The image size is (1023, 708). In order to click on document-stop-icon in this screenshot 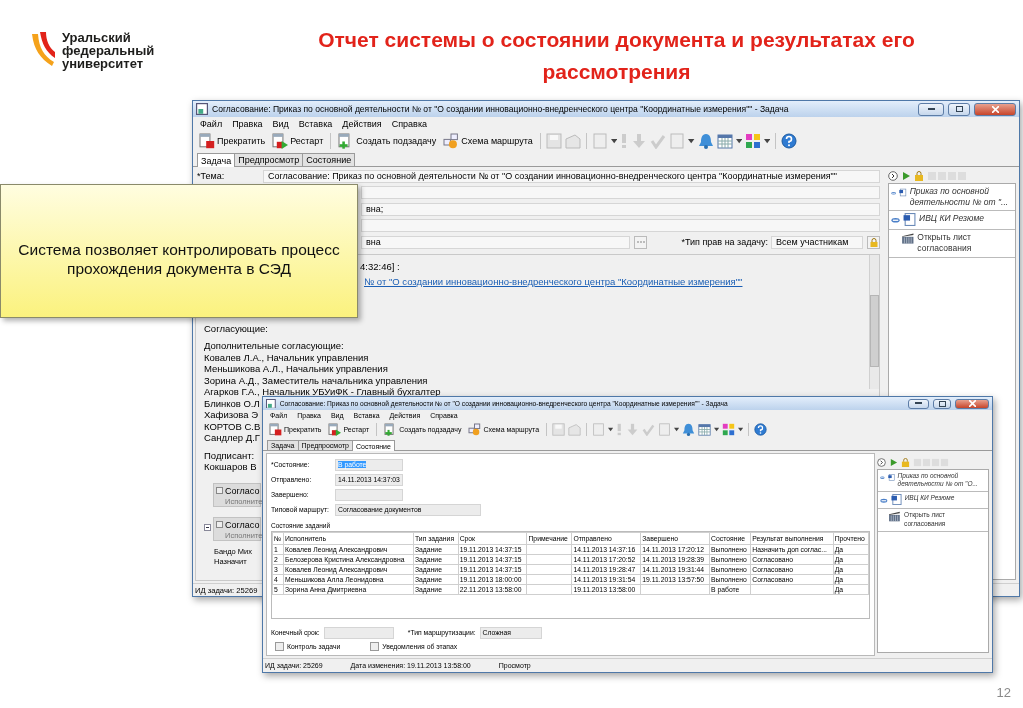, I will do `click(275, 430)`.